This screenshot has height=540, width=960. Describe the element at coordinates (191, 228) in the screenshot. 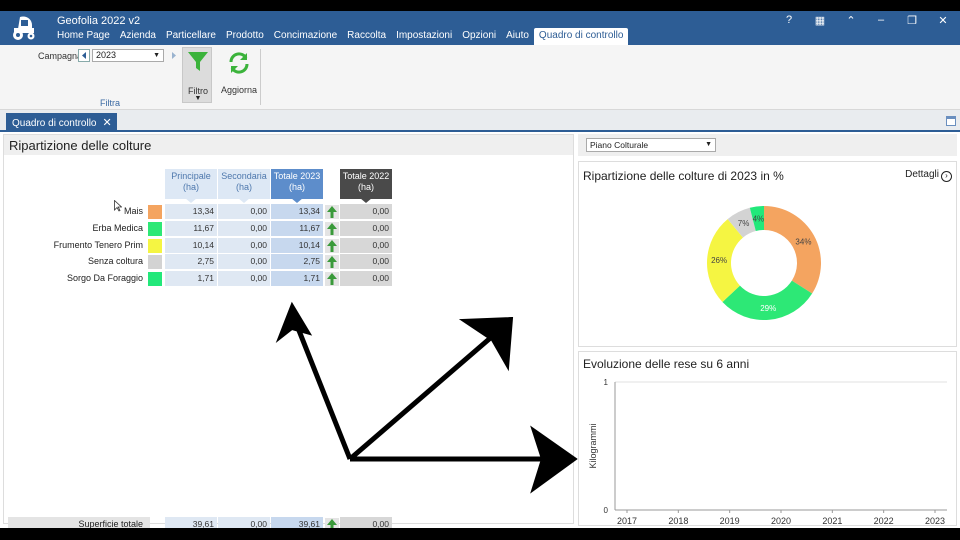

I see `cell-principale: 11,67` at that location.